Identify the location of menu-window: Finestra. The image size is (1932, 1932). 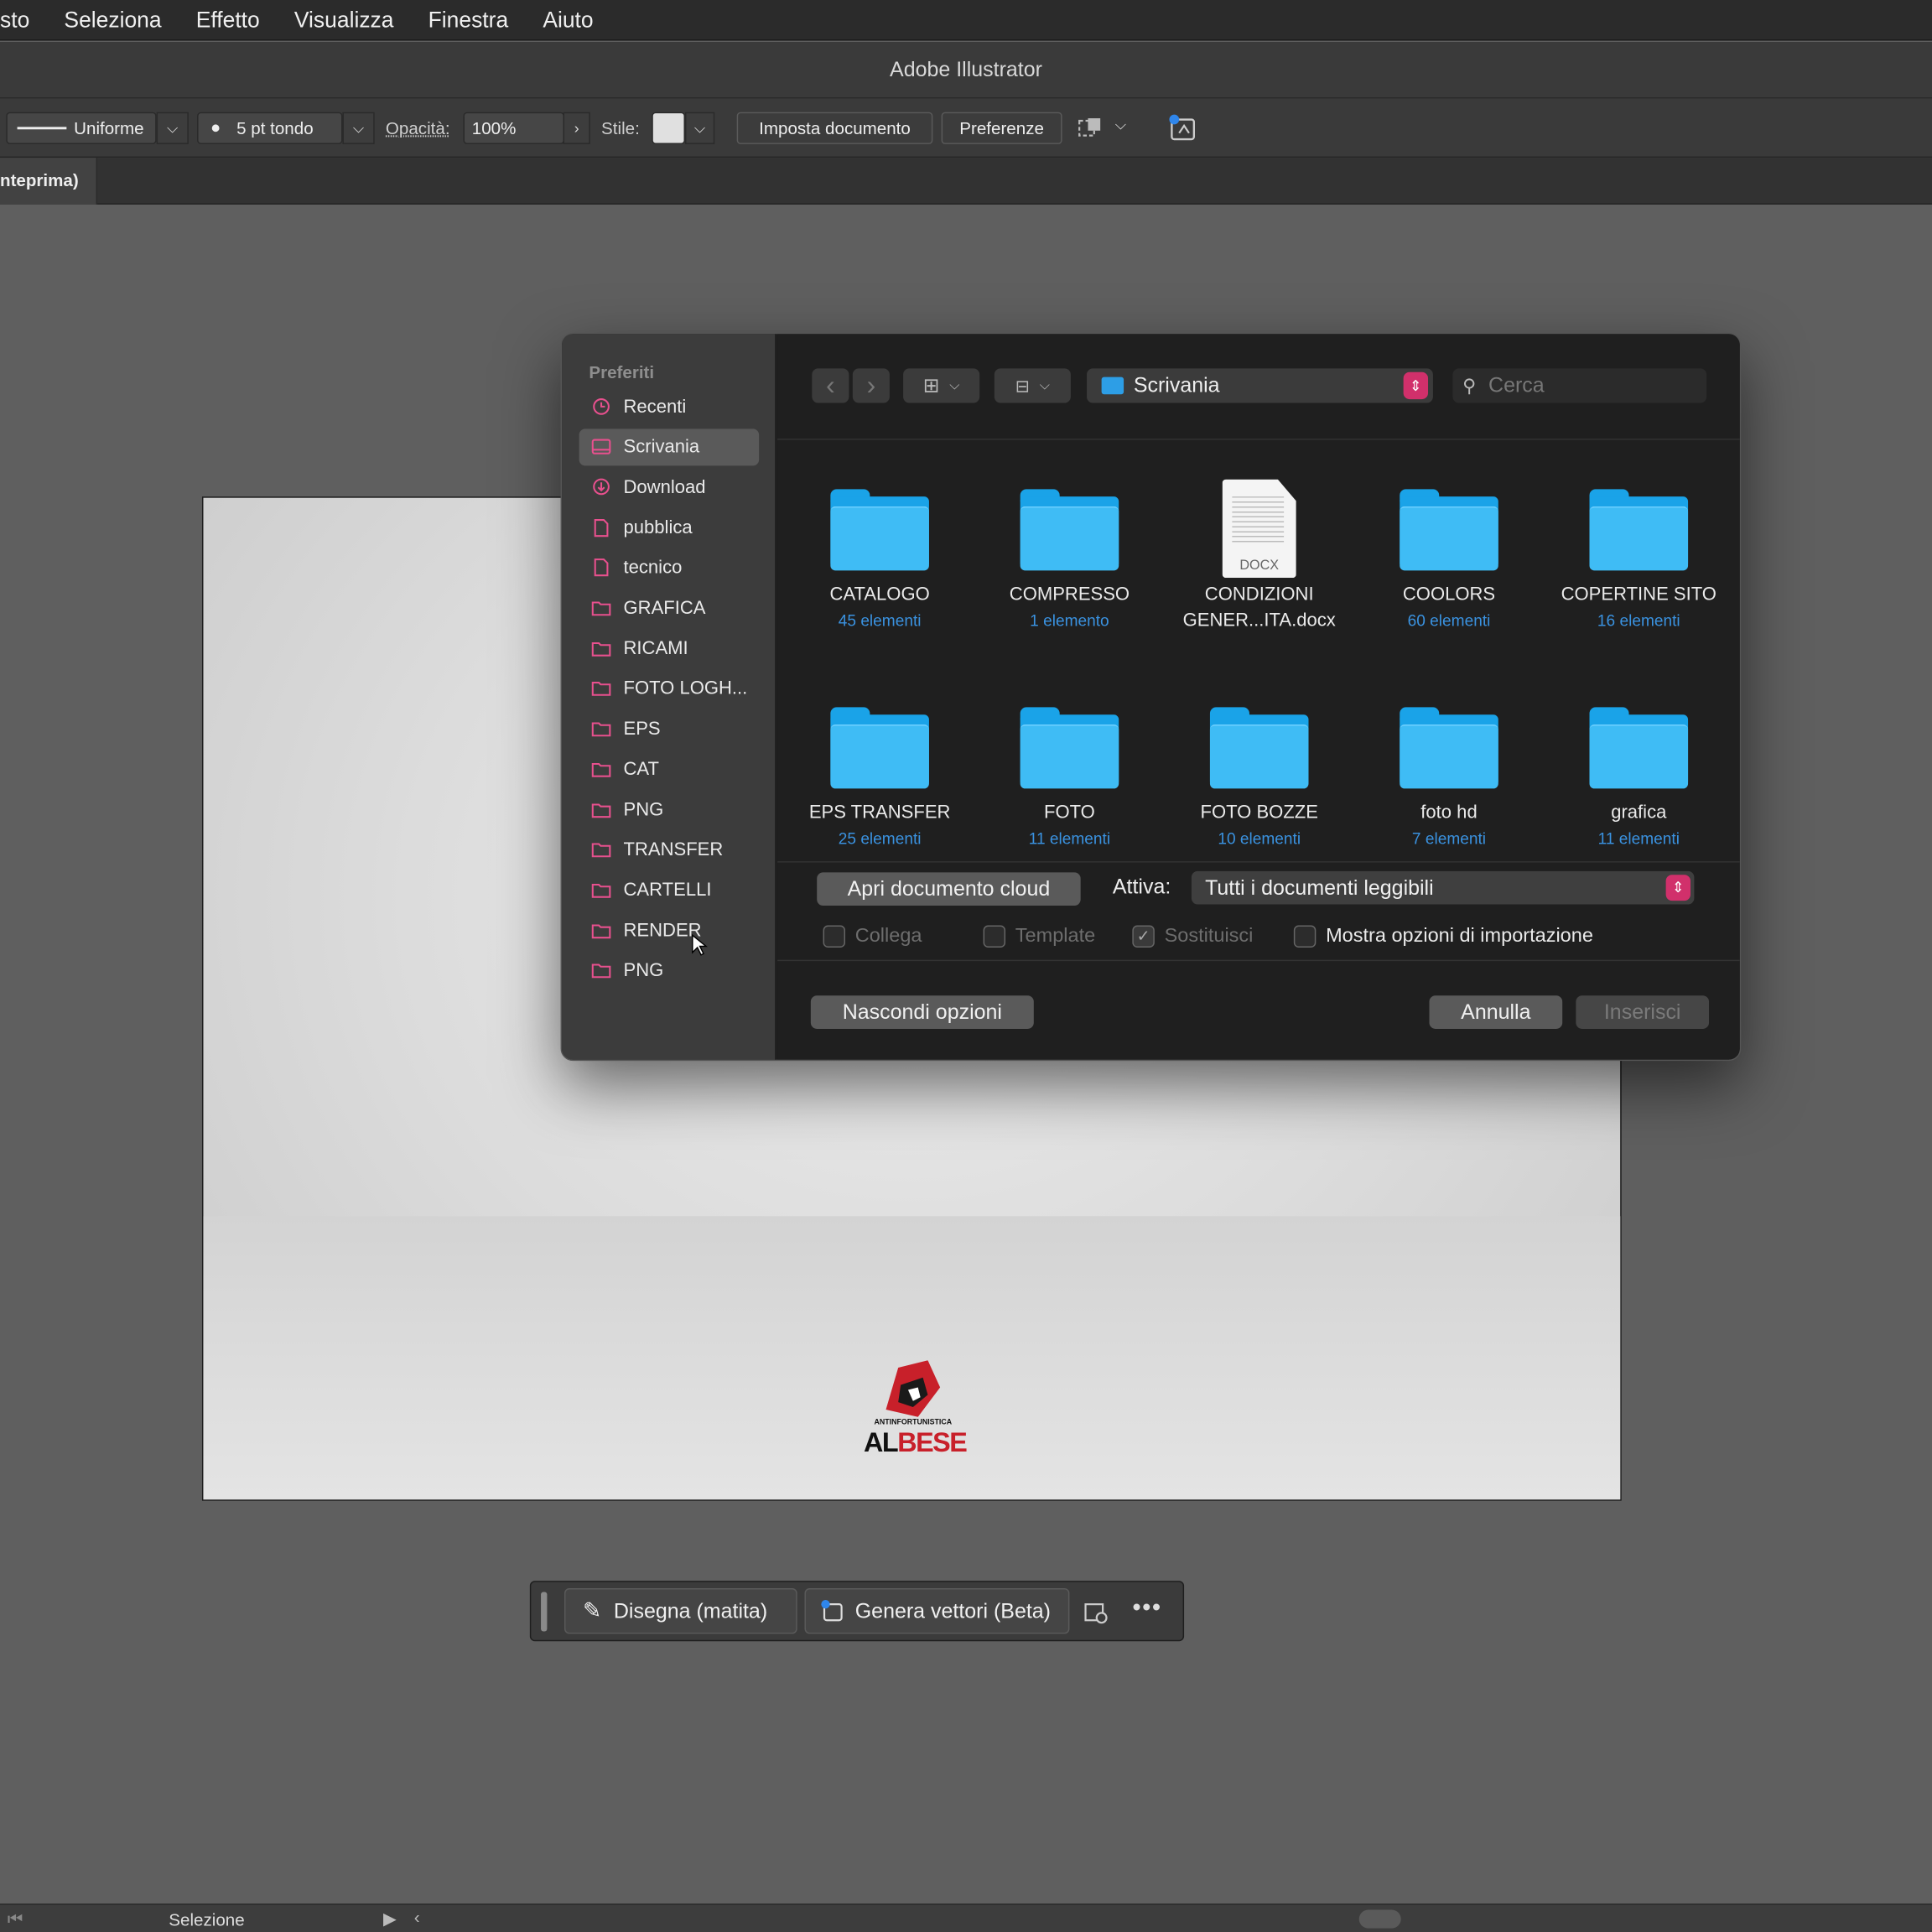
(468, 20).